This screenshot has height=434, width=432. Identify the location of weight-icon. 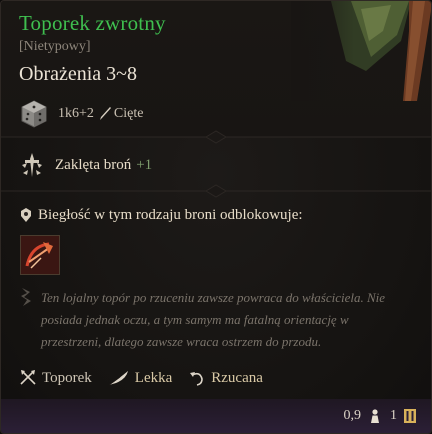
(375, 416).